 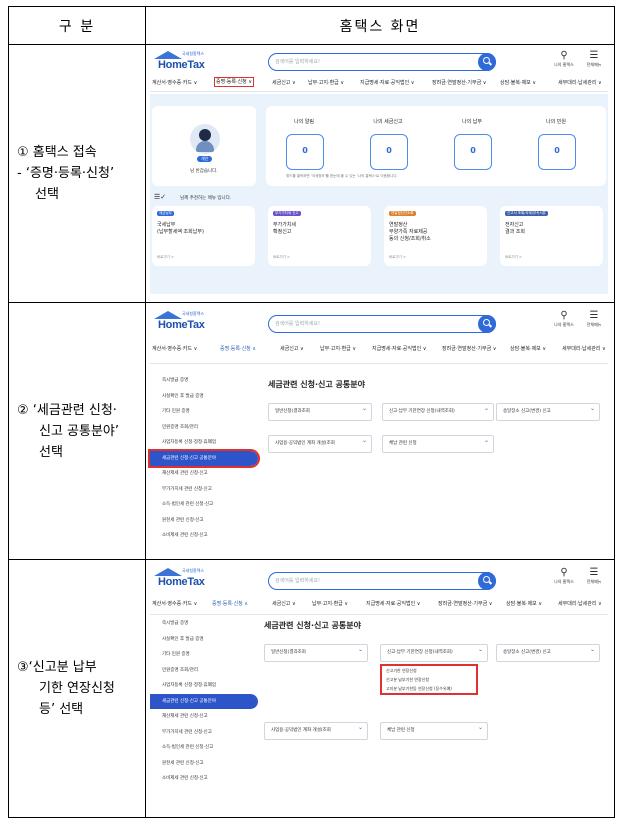 I want to click on step1-line1: ① 홈택스 접속, so click(x=57, y=152).